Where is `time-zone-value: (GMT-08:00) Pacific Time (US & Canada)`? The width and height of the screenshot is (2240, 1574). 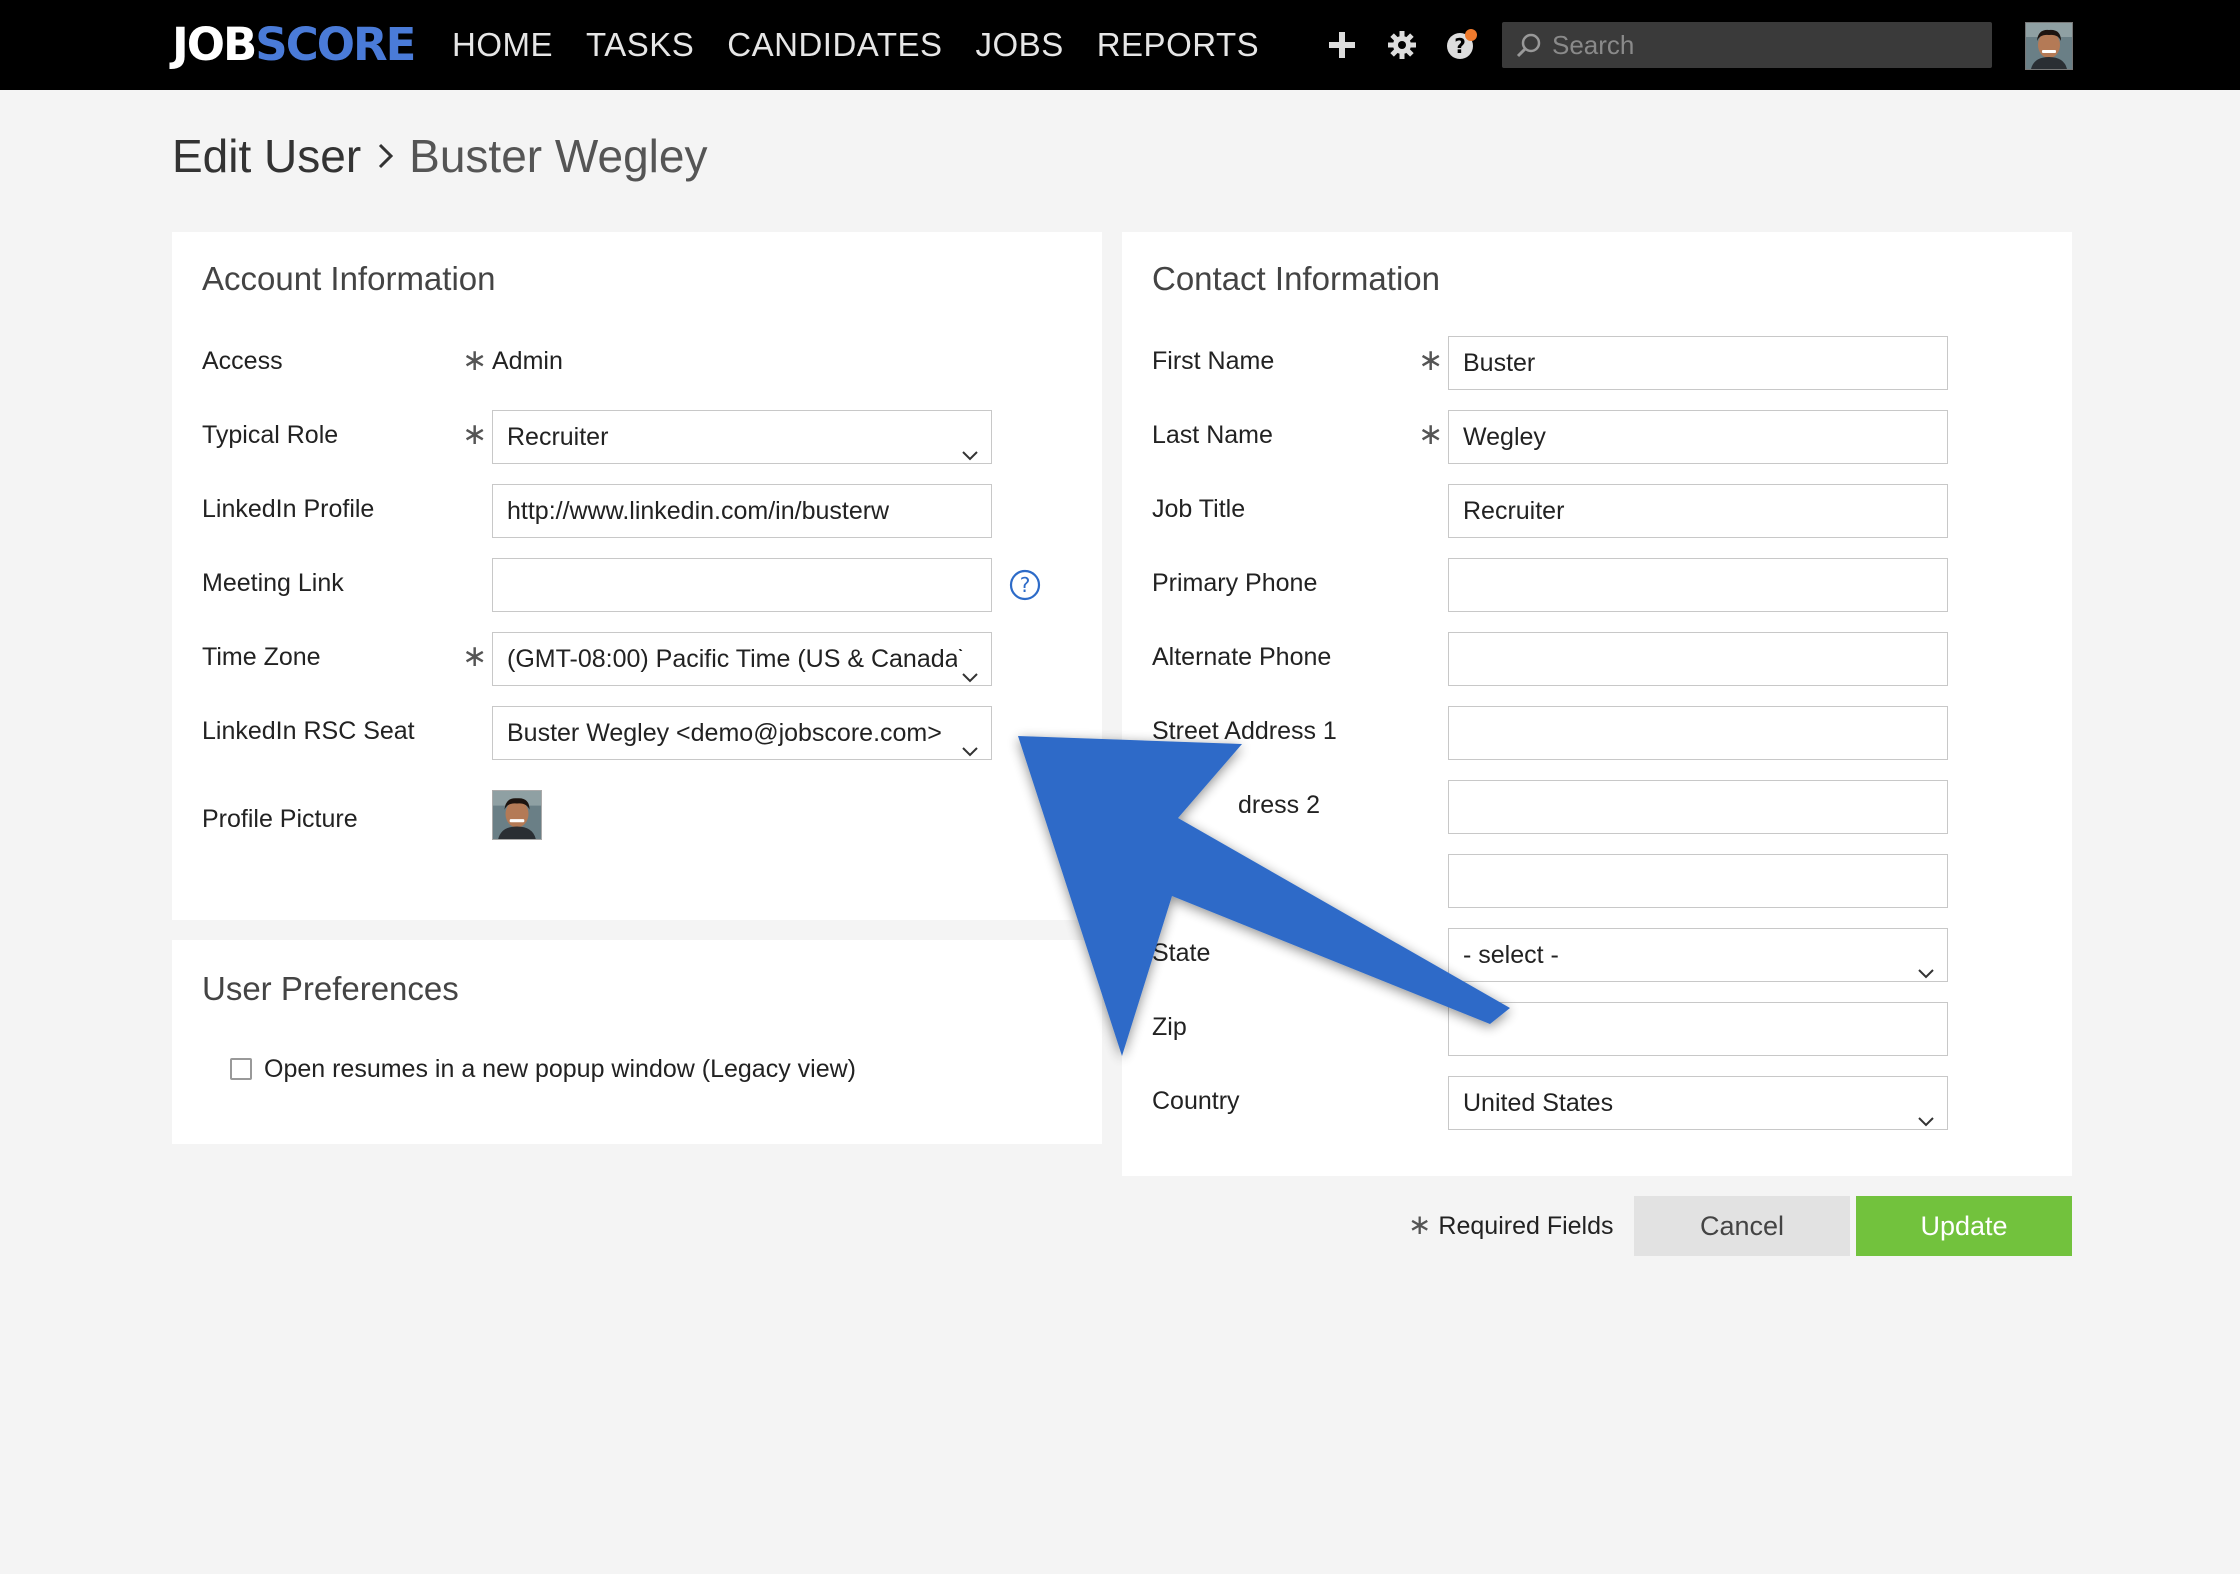
time-zone-value: (GMT-08:00) Pacific Time (US & Canada) is located at coordinates (737, 659).